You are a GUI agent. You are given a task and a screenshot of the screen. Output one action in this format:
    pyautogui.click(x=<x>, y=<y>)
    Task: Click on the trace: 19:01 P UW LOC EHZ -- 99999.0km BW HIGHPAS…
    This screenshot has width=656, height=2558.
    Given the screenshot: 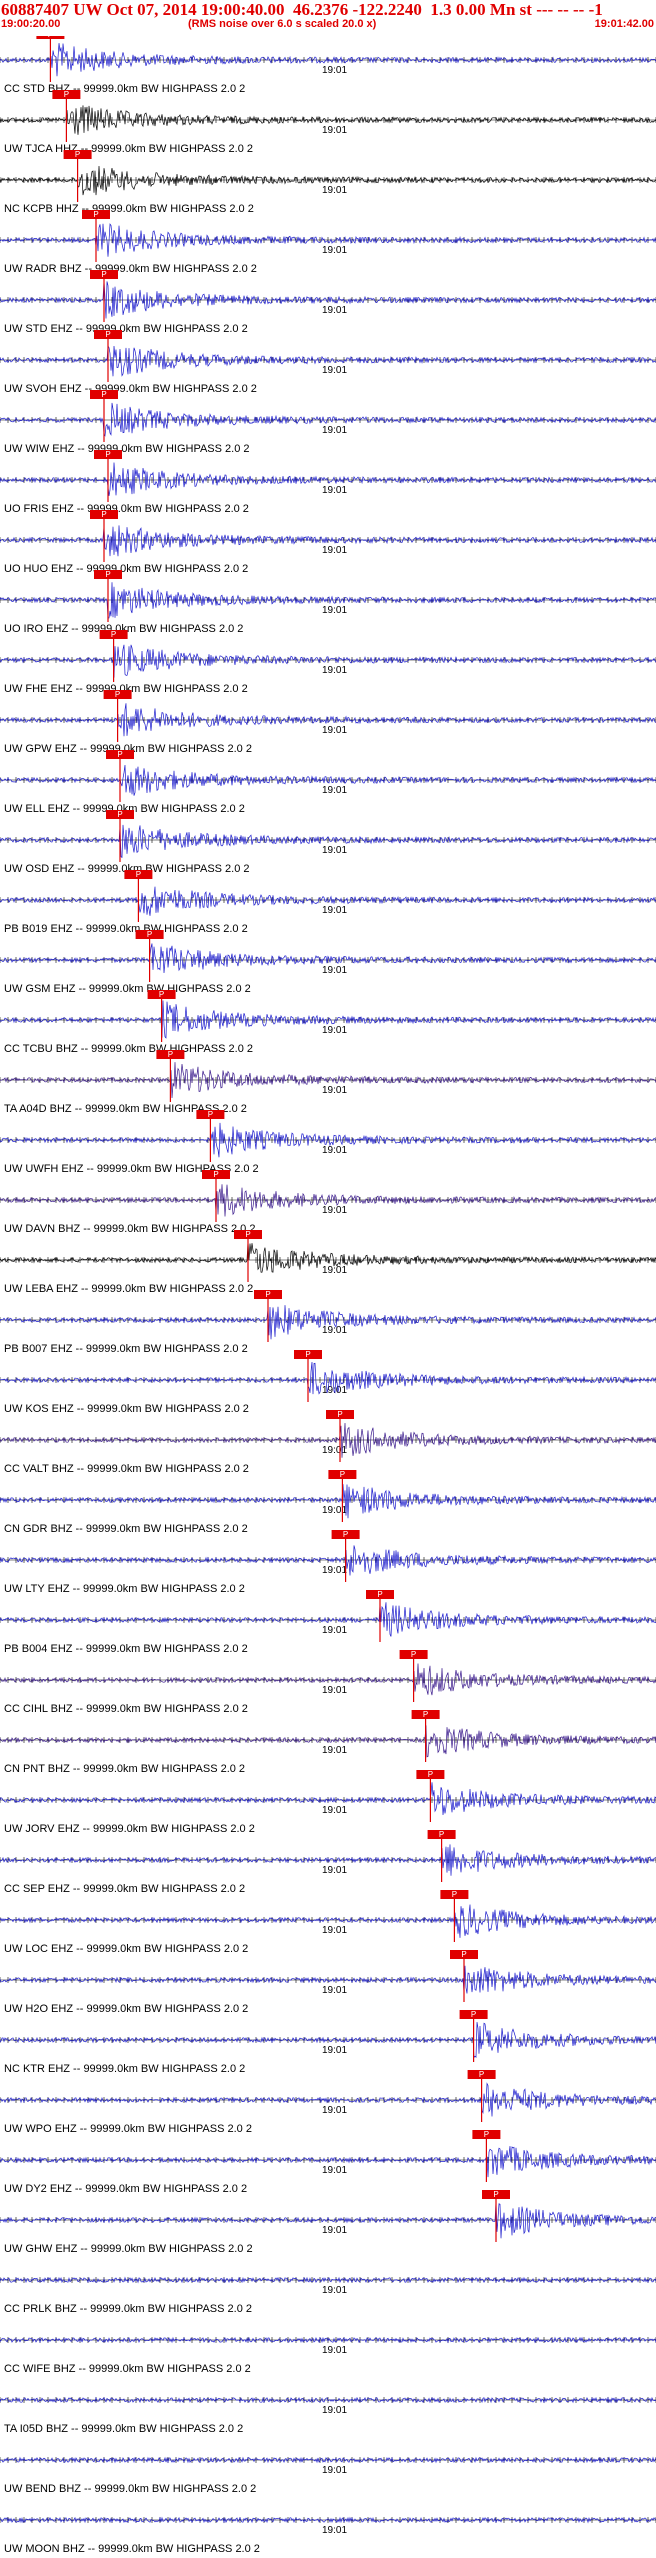 What is the action you would take?
    pyautogui.click(x=328, y=1922)
    